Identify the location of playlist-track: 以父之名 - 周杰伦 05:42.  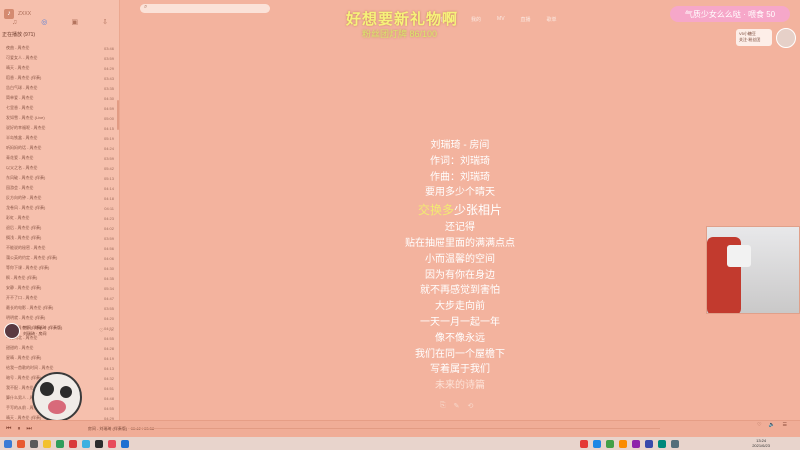
(59, 168).